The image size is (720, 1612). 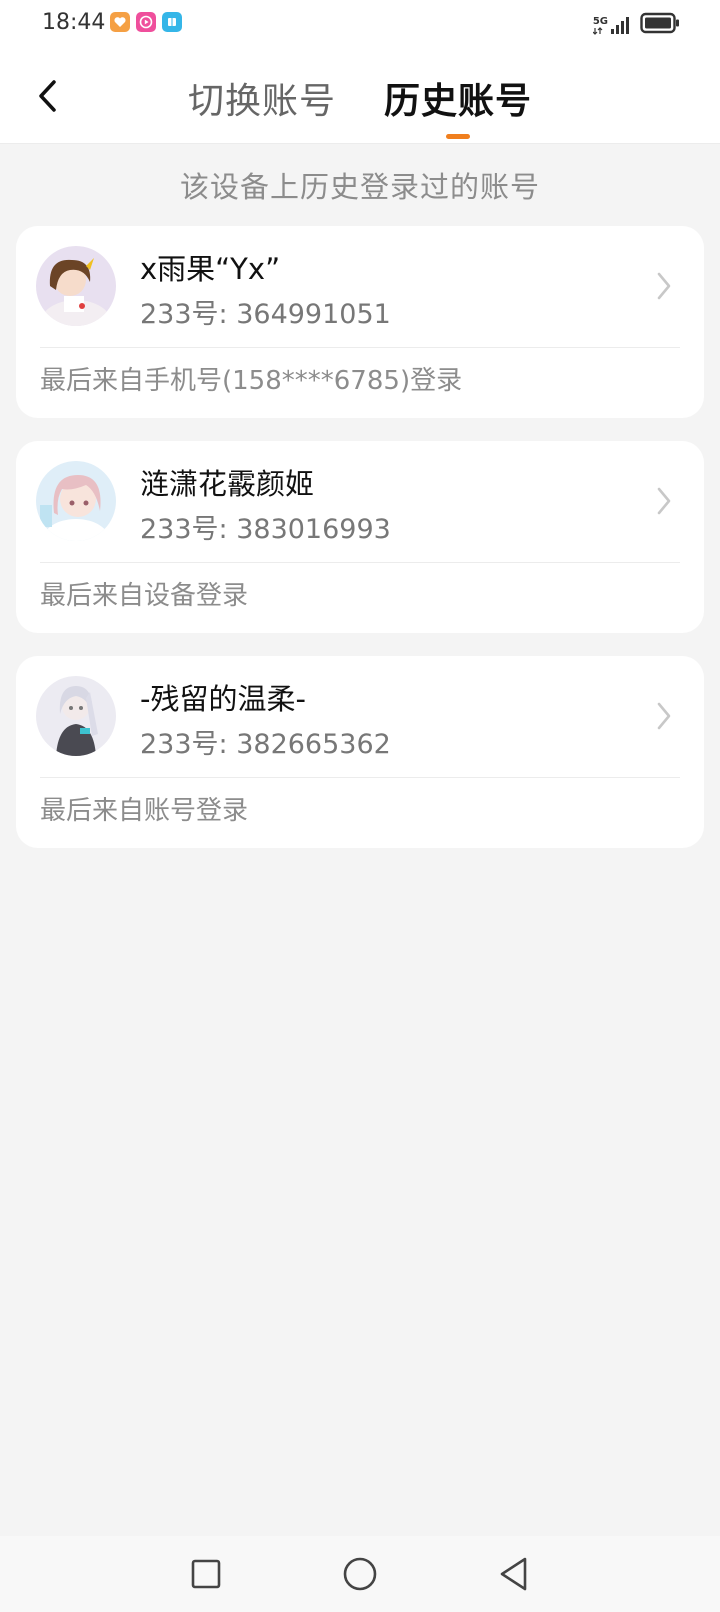 I want to click on account-id: 233号: 382665362, so click(x=265, y=744).